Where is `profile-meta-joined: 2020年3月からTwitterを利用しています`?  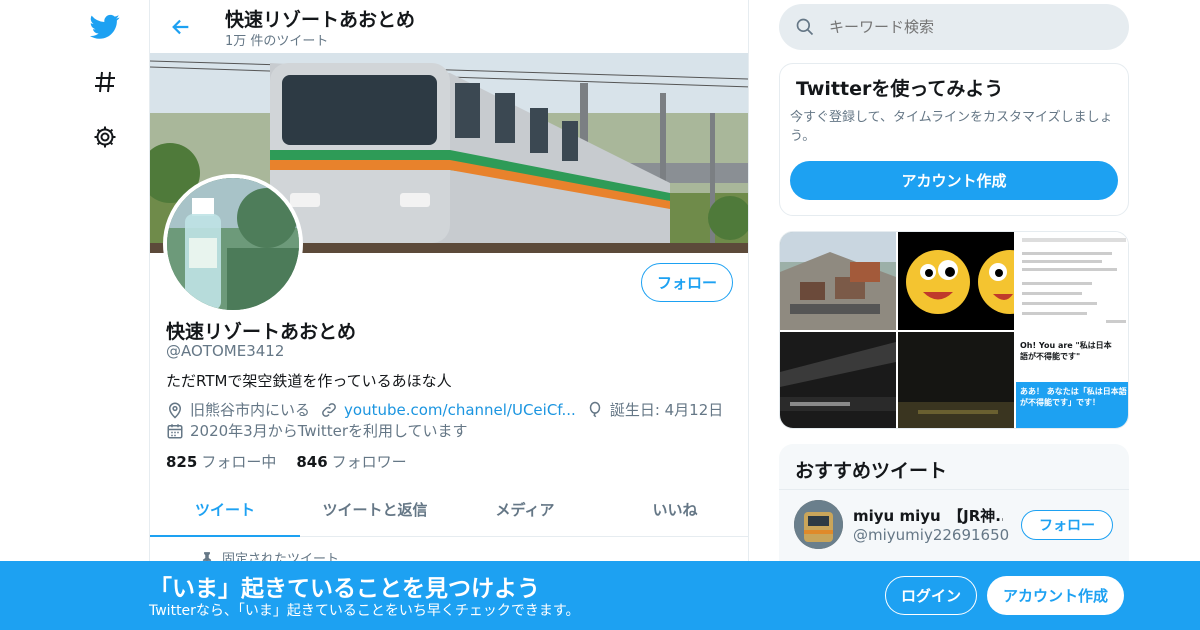
profile-meta-joined: 2020年3月からTwitterを利用しています is located at coordinates (322, 430).